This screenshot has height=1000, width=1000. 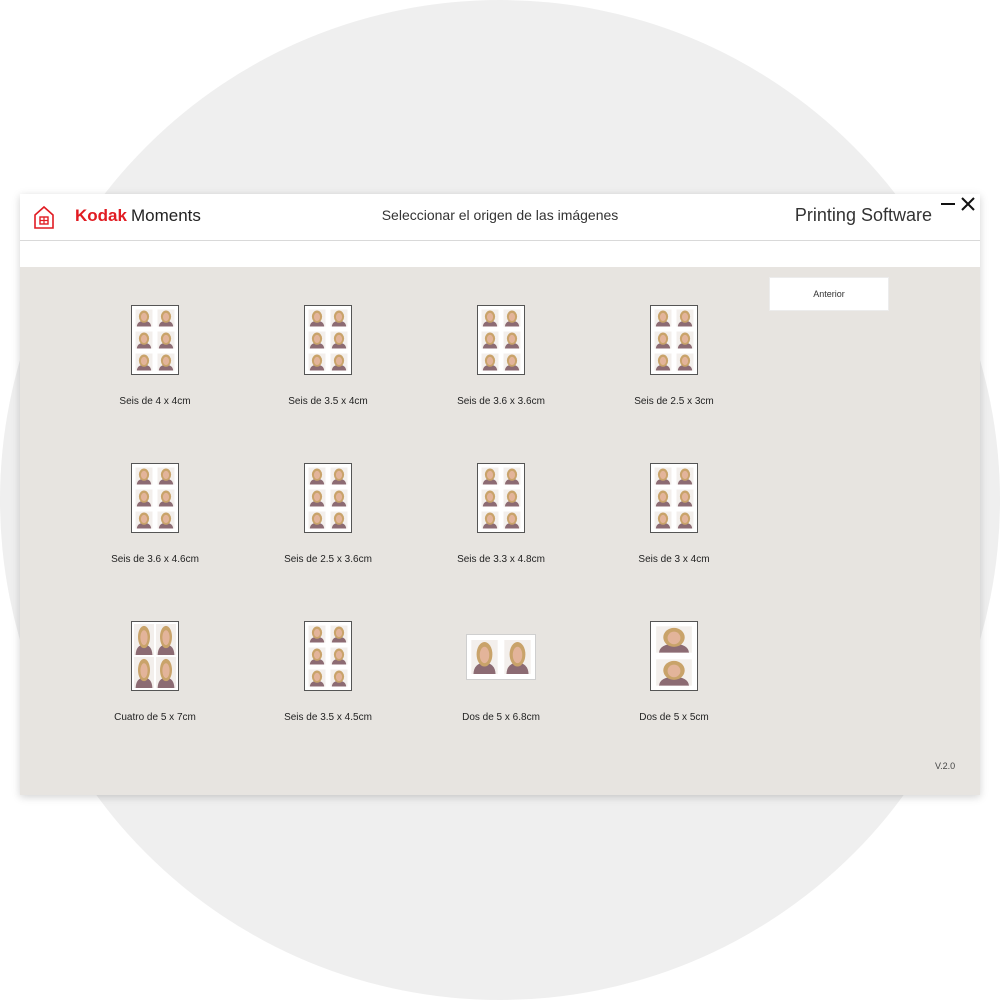 What do you see at coordinates (945, 766) in the screenshot?
I see `version-label: V.2.0` at bounding box center [945, 766].